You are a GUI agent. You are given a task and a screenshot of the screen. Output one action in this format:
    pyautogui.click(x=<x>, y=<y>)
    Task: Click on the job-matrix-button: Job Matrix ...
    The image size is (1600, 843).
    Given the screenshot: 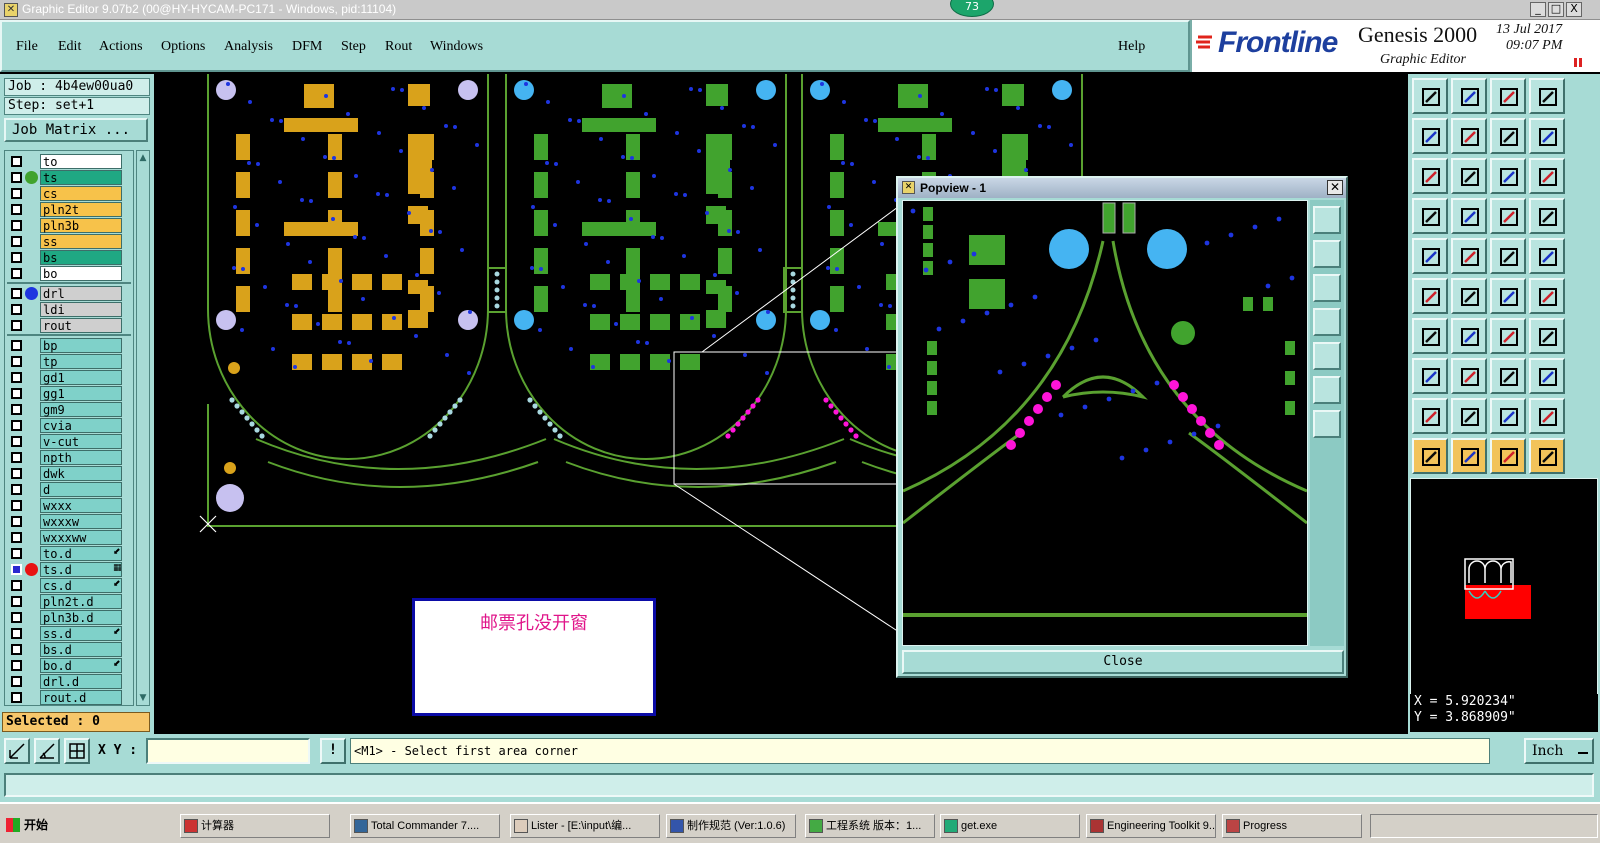 What is the action you would take?
    pyautogui.click(x=76, y=130)
    